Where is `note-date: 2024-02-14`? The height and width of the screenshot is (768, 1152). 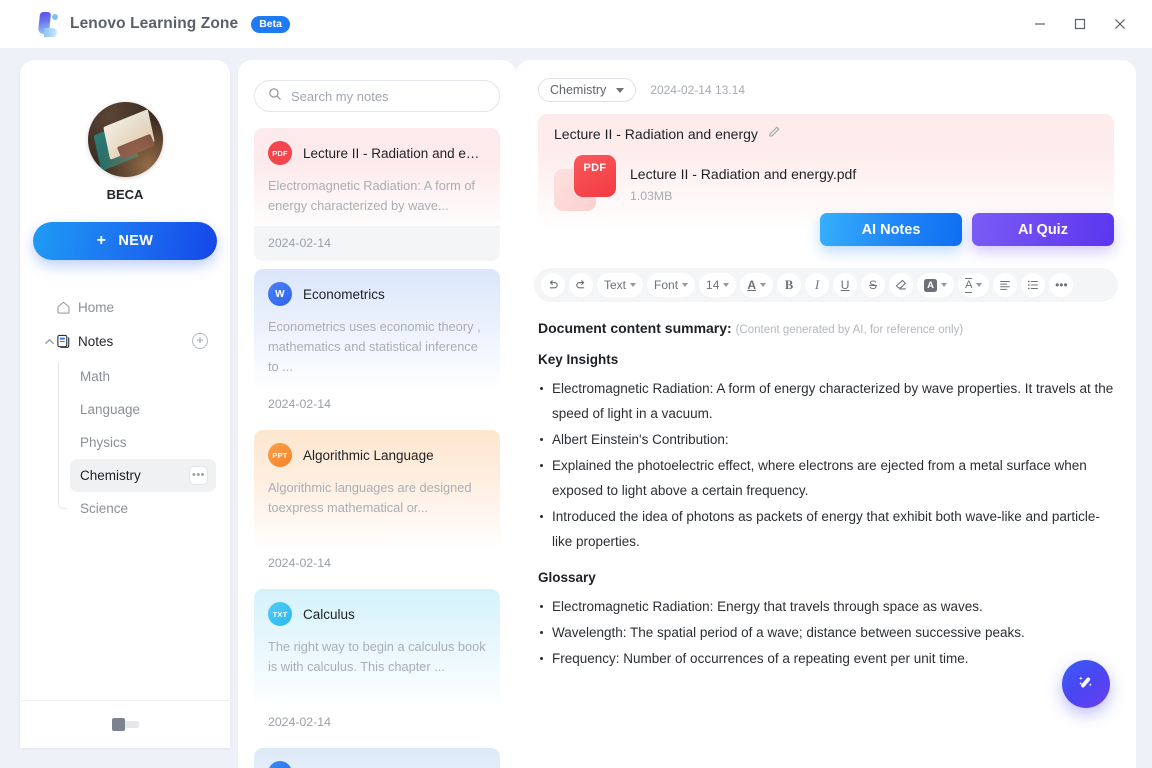
note-date: 2024-02-14 is located at coordinates (299, 404).